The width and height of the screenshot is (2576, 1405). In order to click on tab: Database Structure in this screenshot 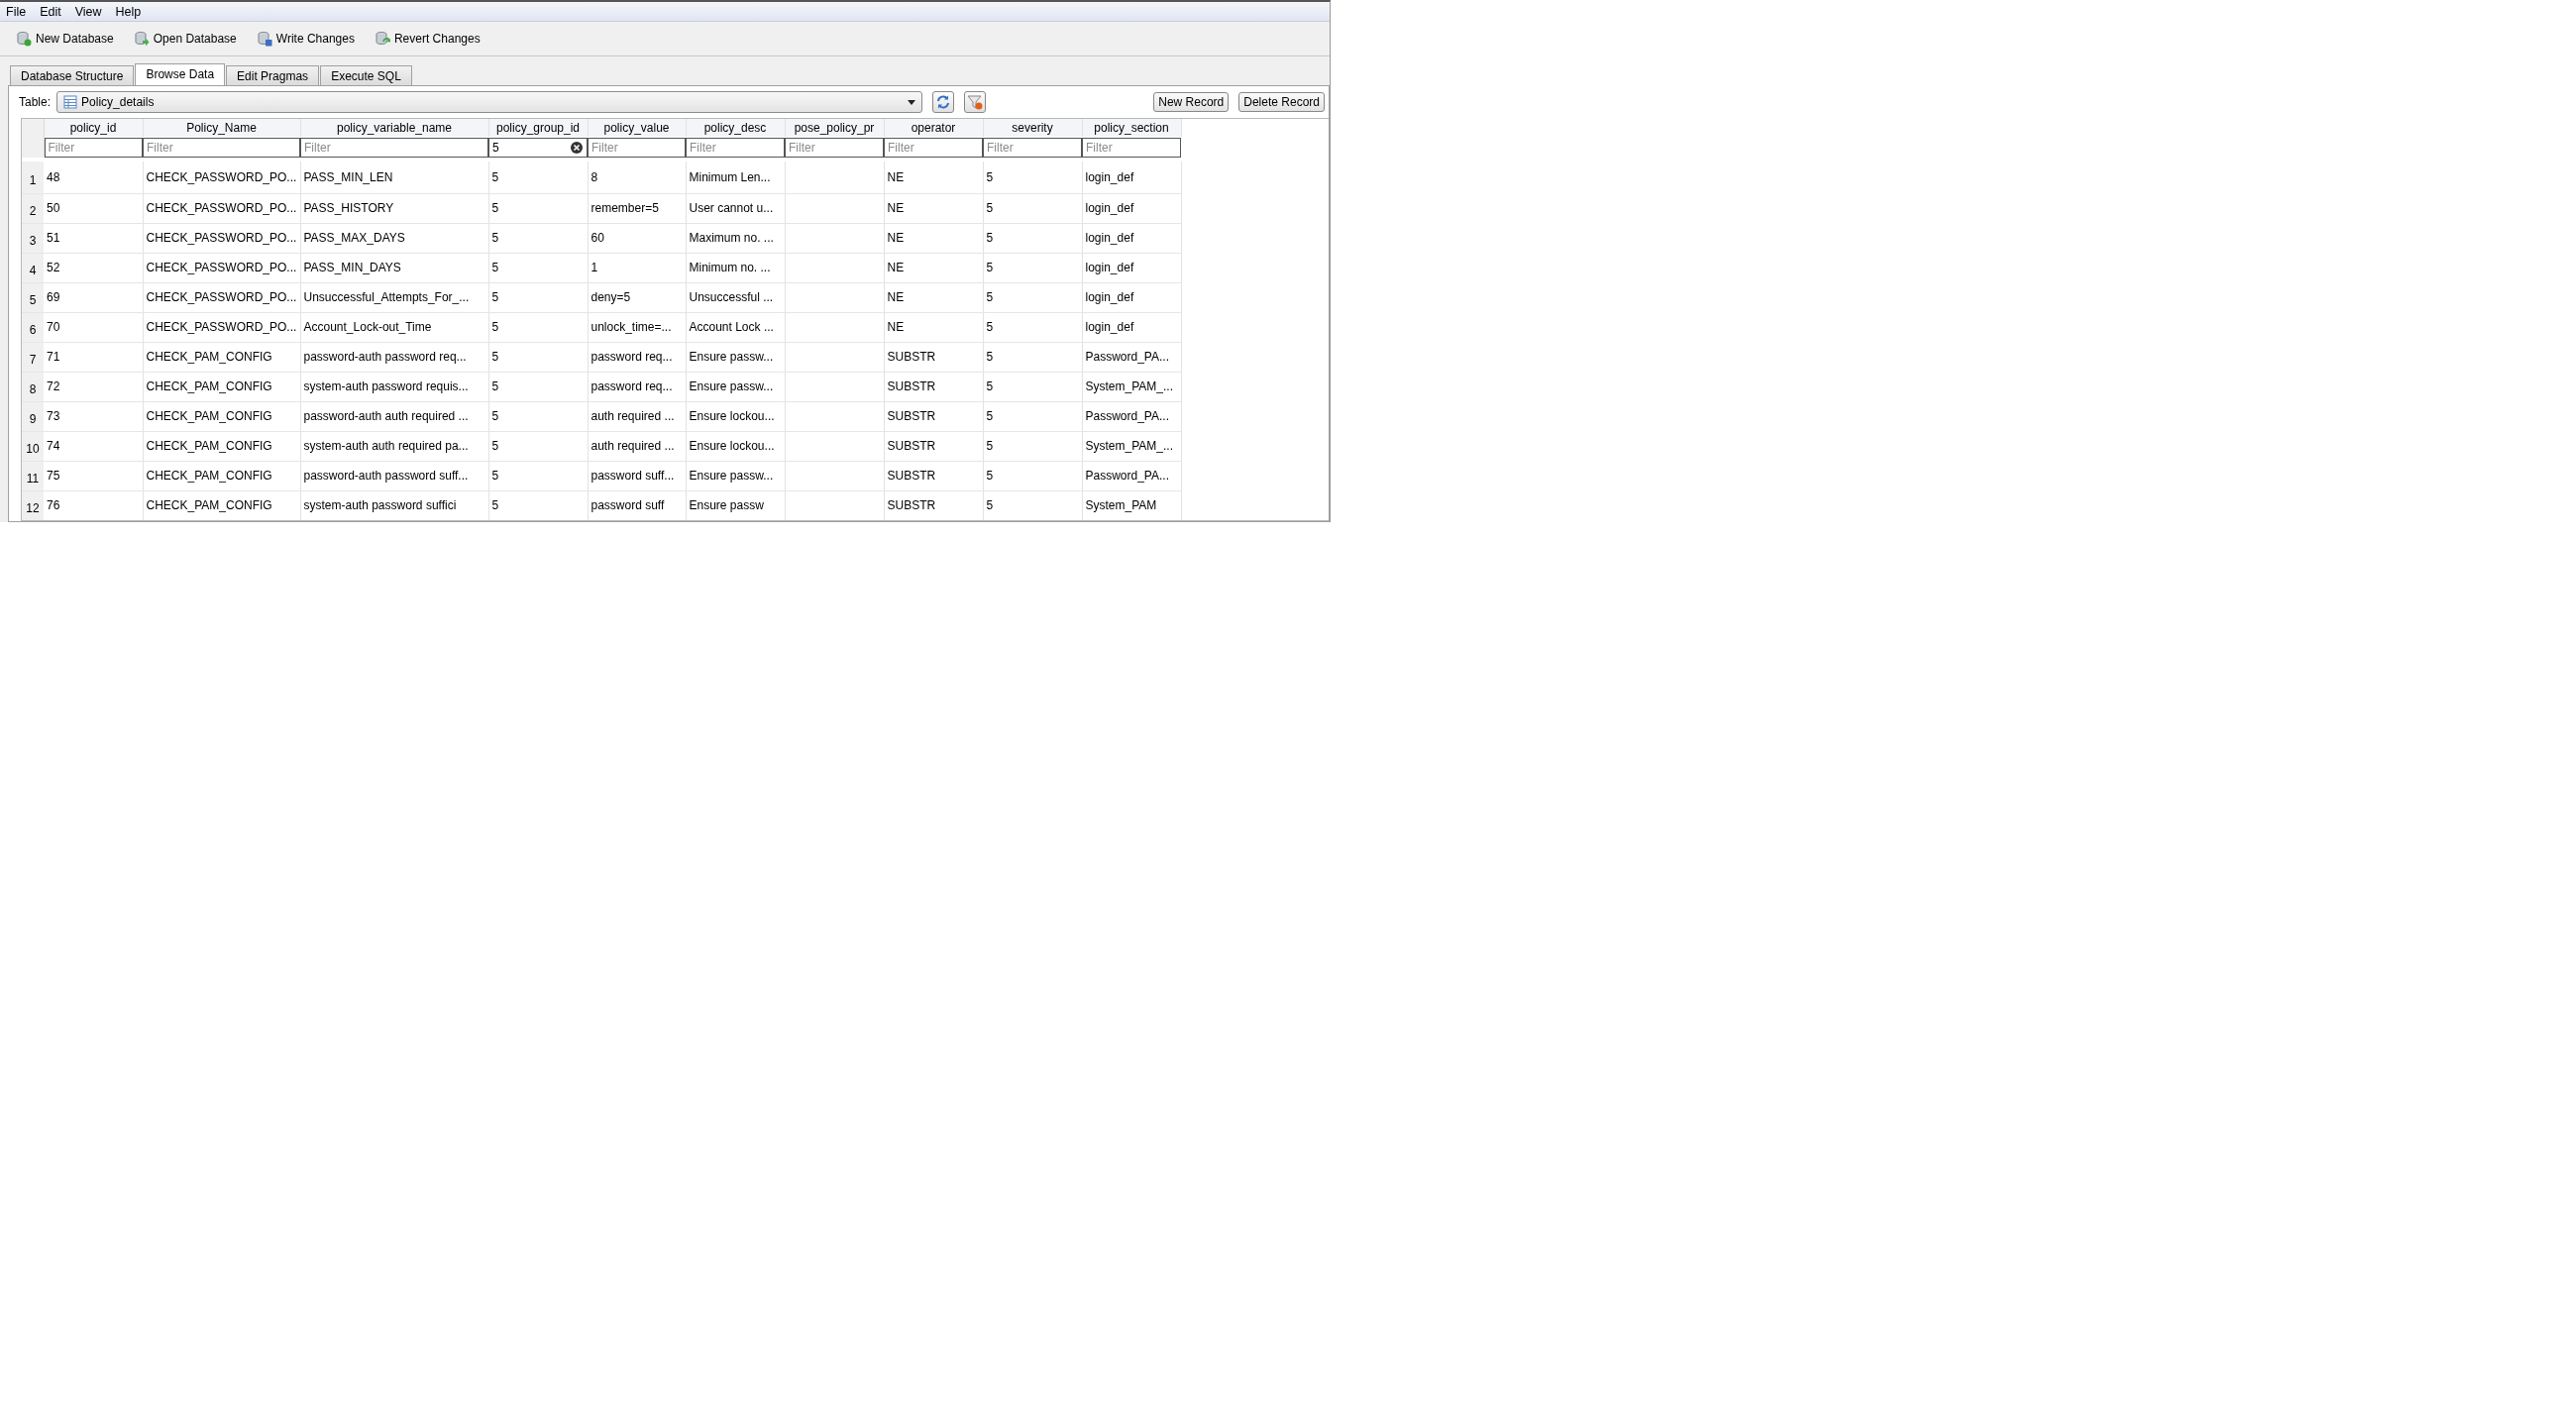, I will do `click(72, 75)`.